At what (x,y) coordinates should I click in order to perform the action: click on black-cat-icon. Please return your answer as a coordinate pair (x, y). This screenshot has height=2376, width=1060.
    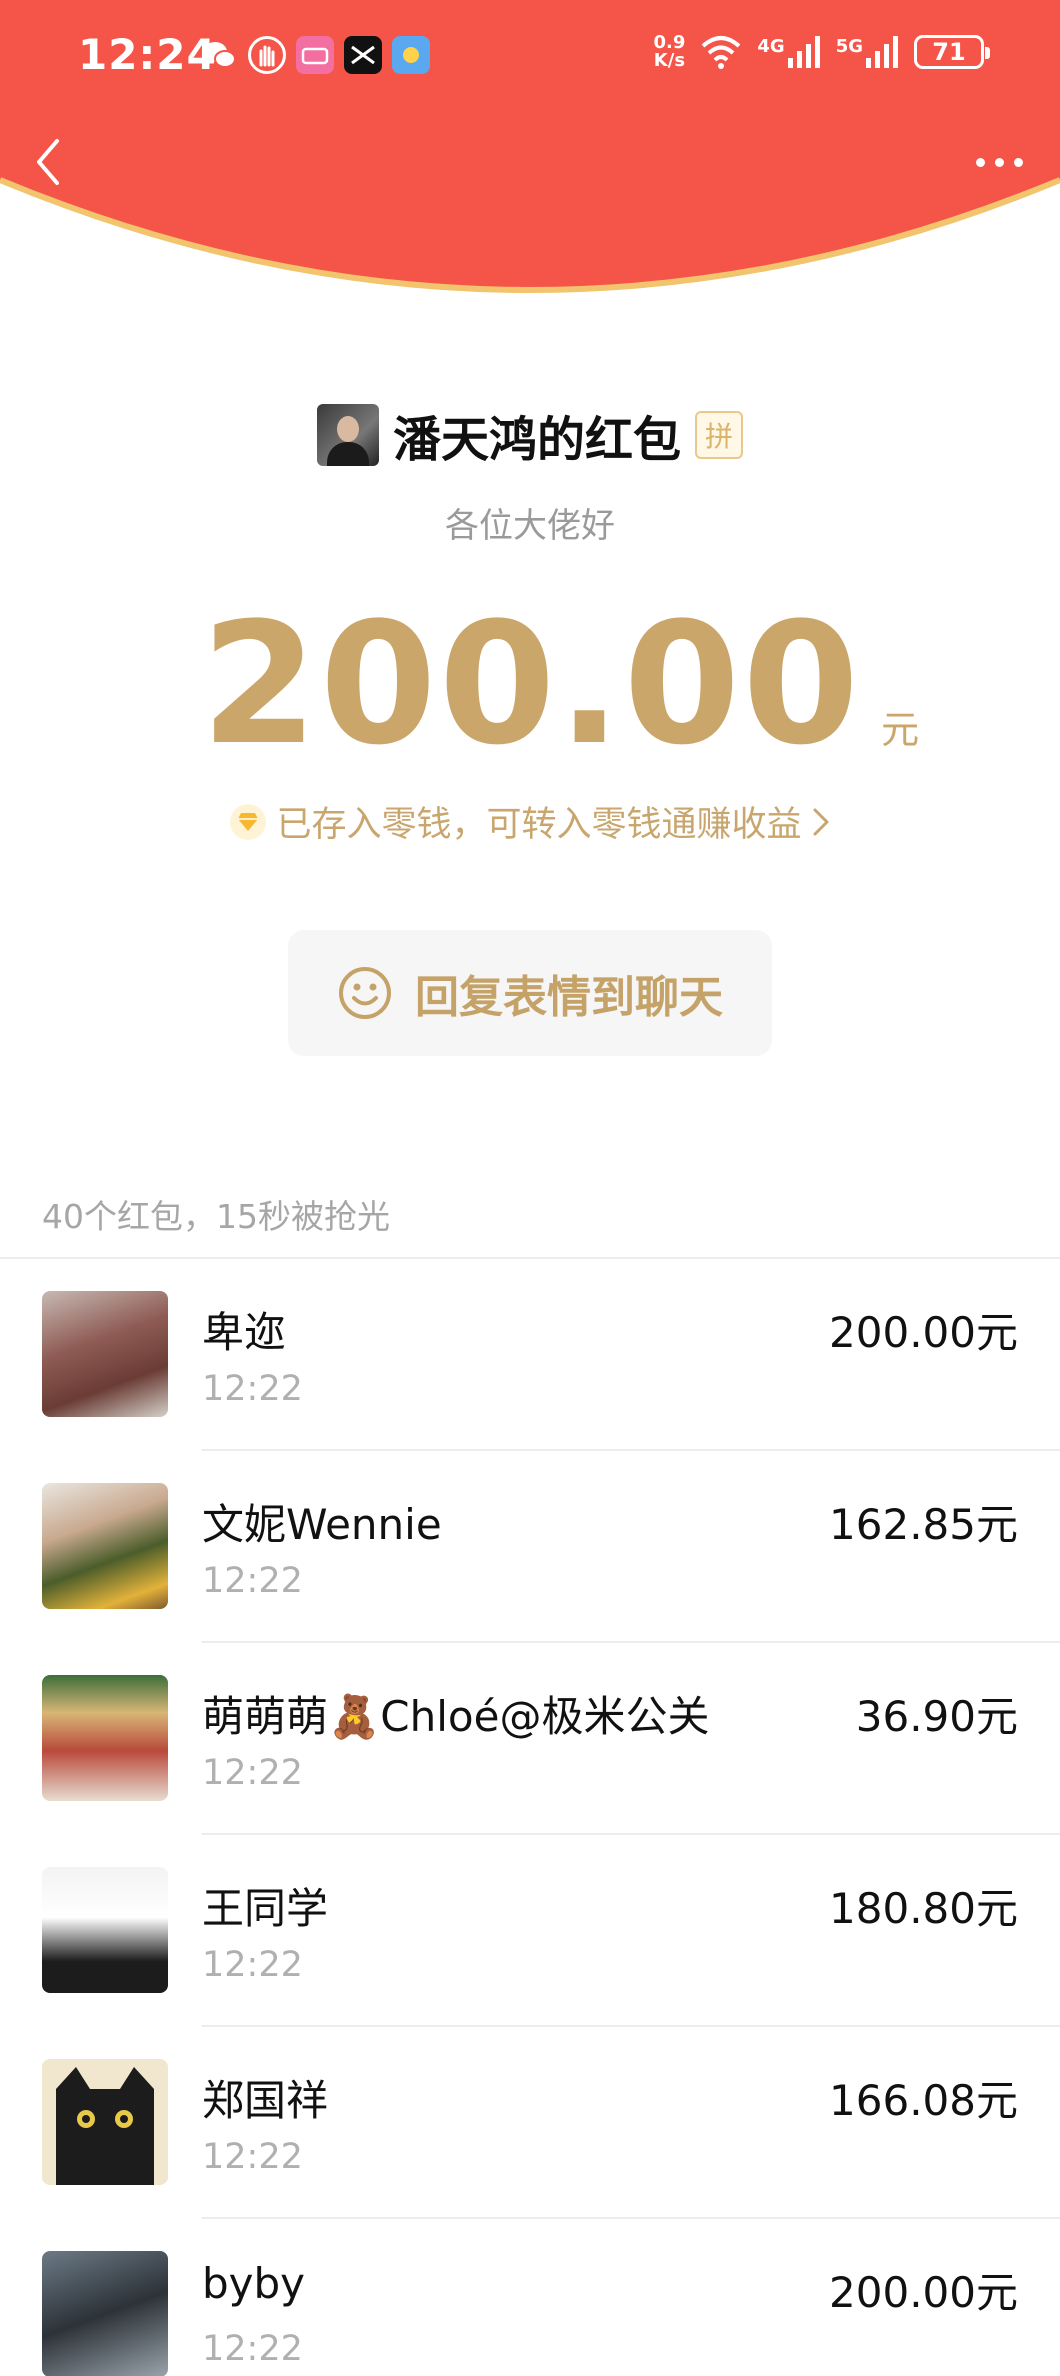
    Looking at the image, I should click on (105, 2126).